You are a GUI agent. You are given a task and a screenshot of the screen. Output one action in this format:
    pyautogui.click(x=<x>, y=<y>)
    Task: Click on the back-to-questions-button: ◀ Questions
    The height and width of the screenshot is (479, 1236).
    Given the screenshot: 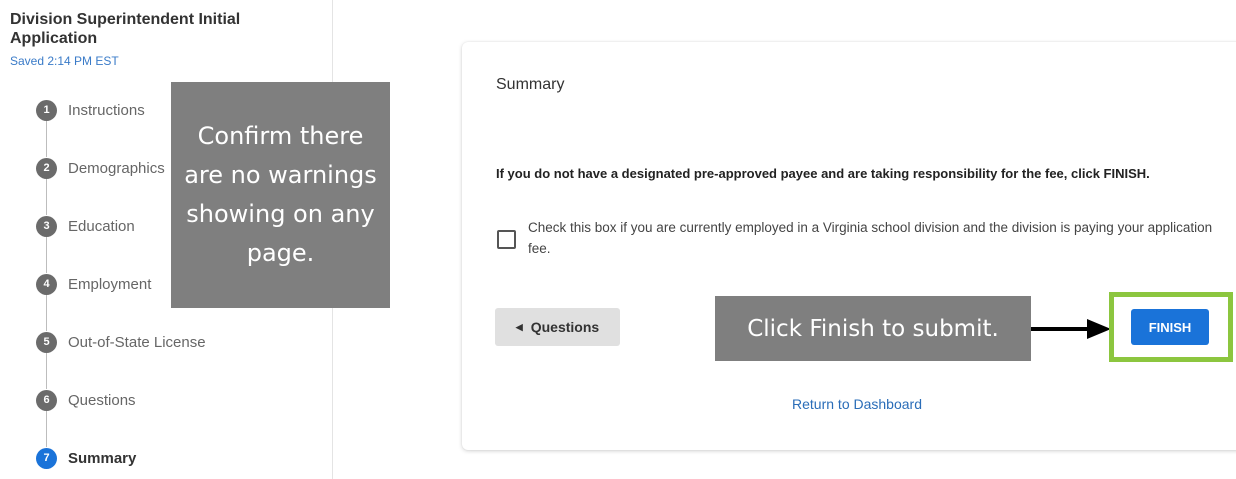 What is the action you would take?
    pyautogui.click(x=557, y=327)
    